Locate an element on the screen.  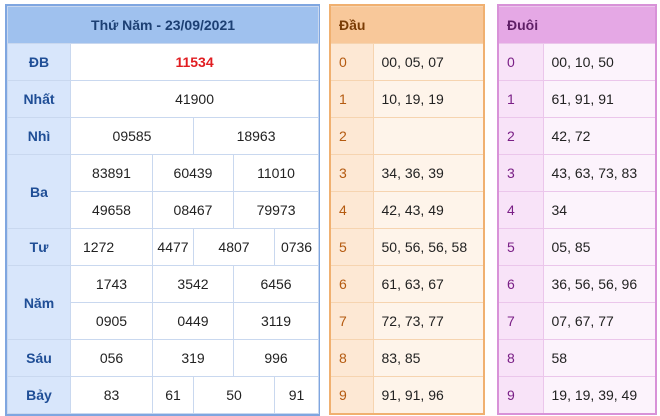
duoi-digit: 4 is located at coordinates (521, 210).